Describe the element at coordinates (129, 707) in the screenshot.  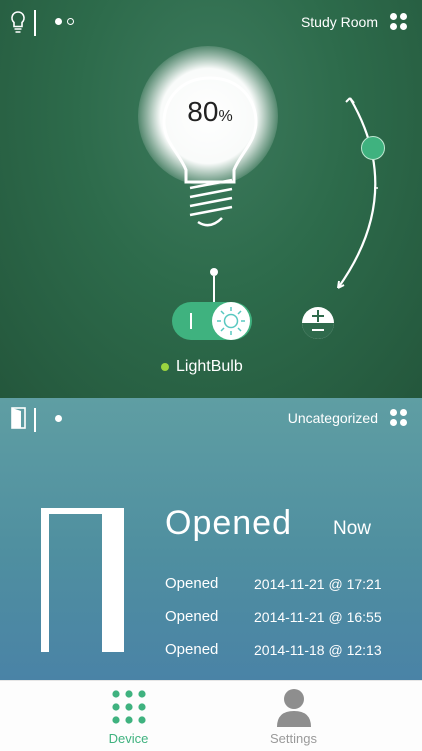
I see `grid-icon` at that location.